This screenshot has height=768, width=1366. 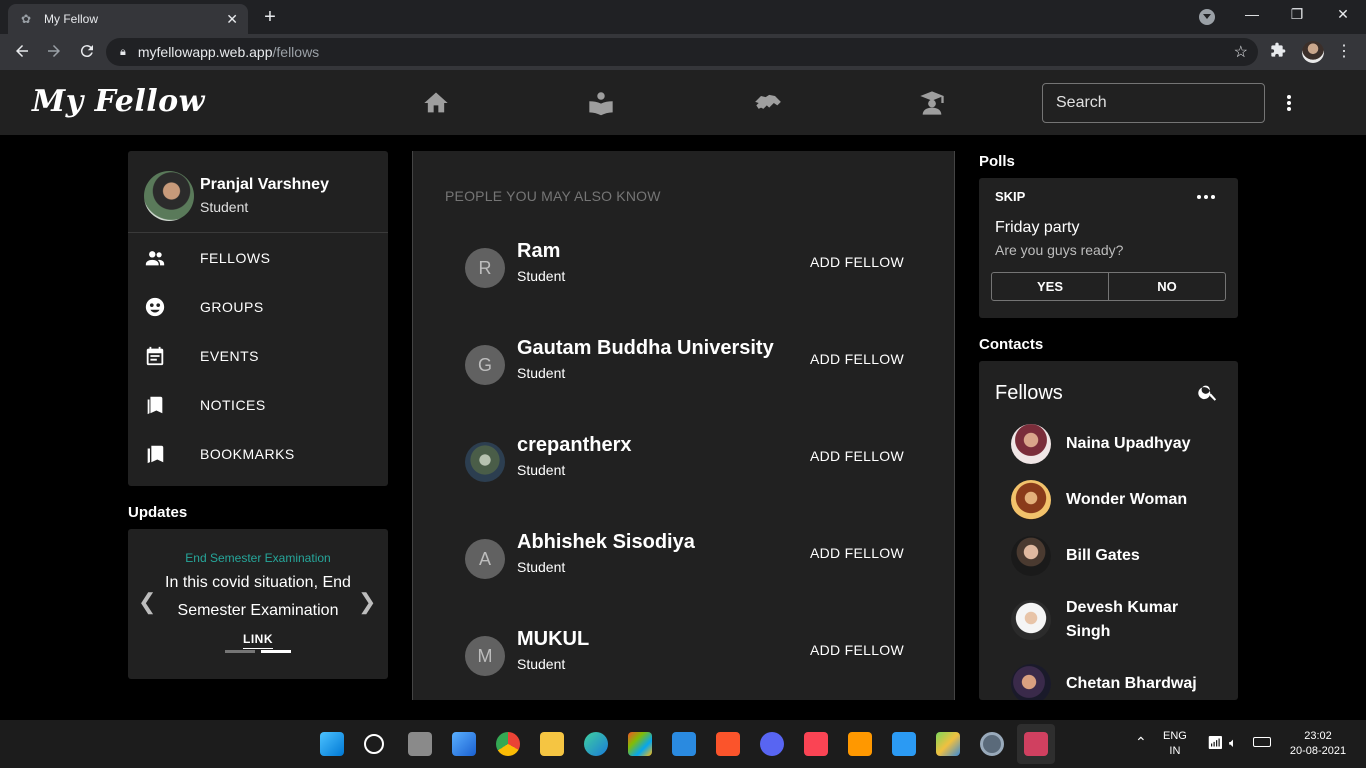 I want to click on settings-icon, so click(x=992, y=744).